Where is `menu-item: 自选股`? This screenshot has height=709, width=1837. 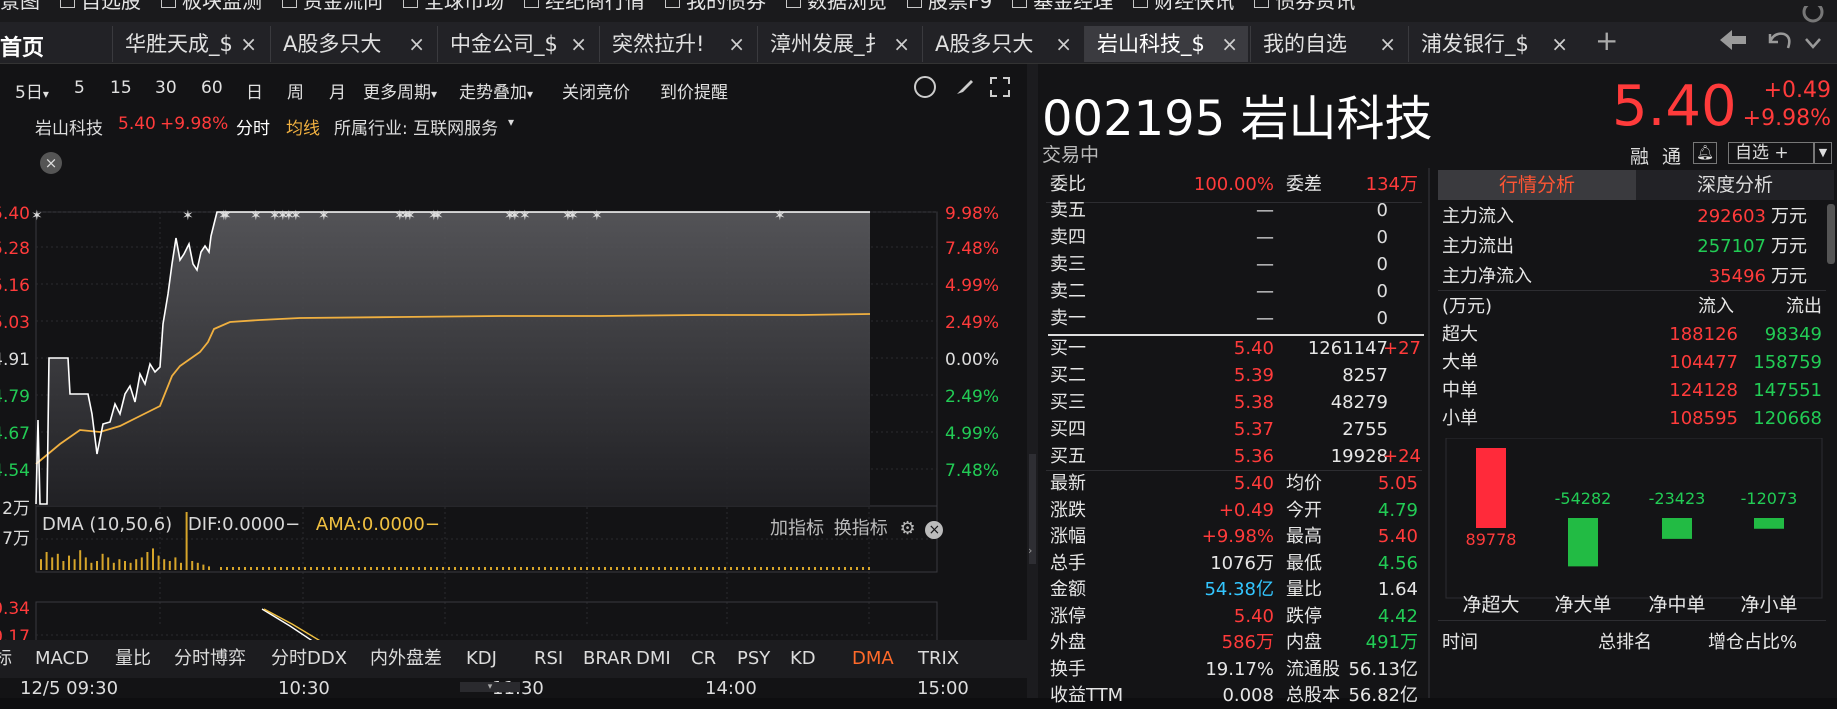 menu-item: 自选股 is located at coordinates (110, 8).